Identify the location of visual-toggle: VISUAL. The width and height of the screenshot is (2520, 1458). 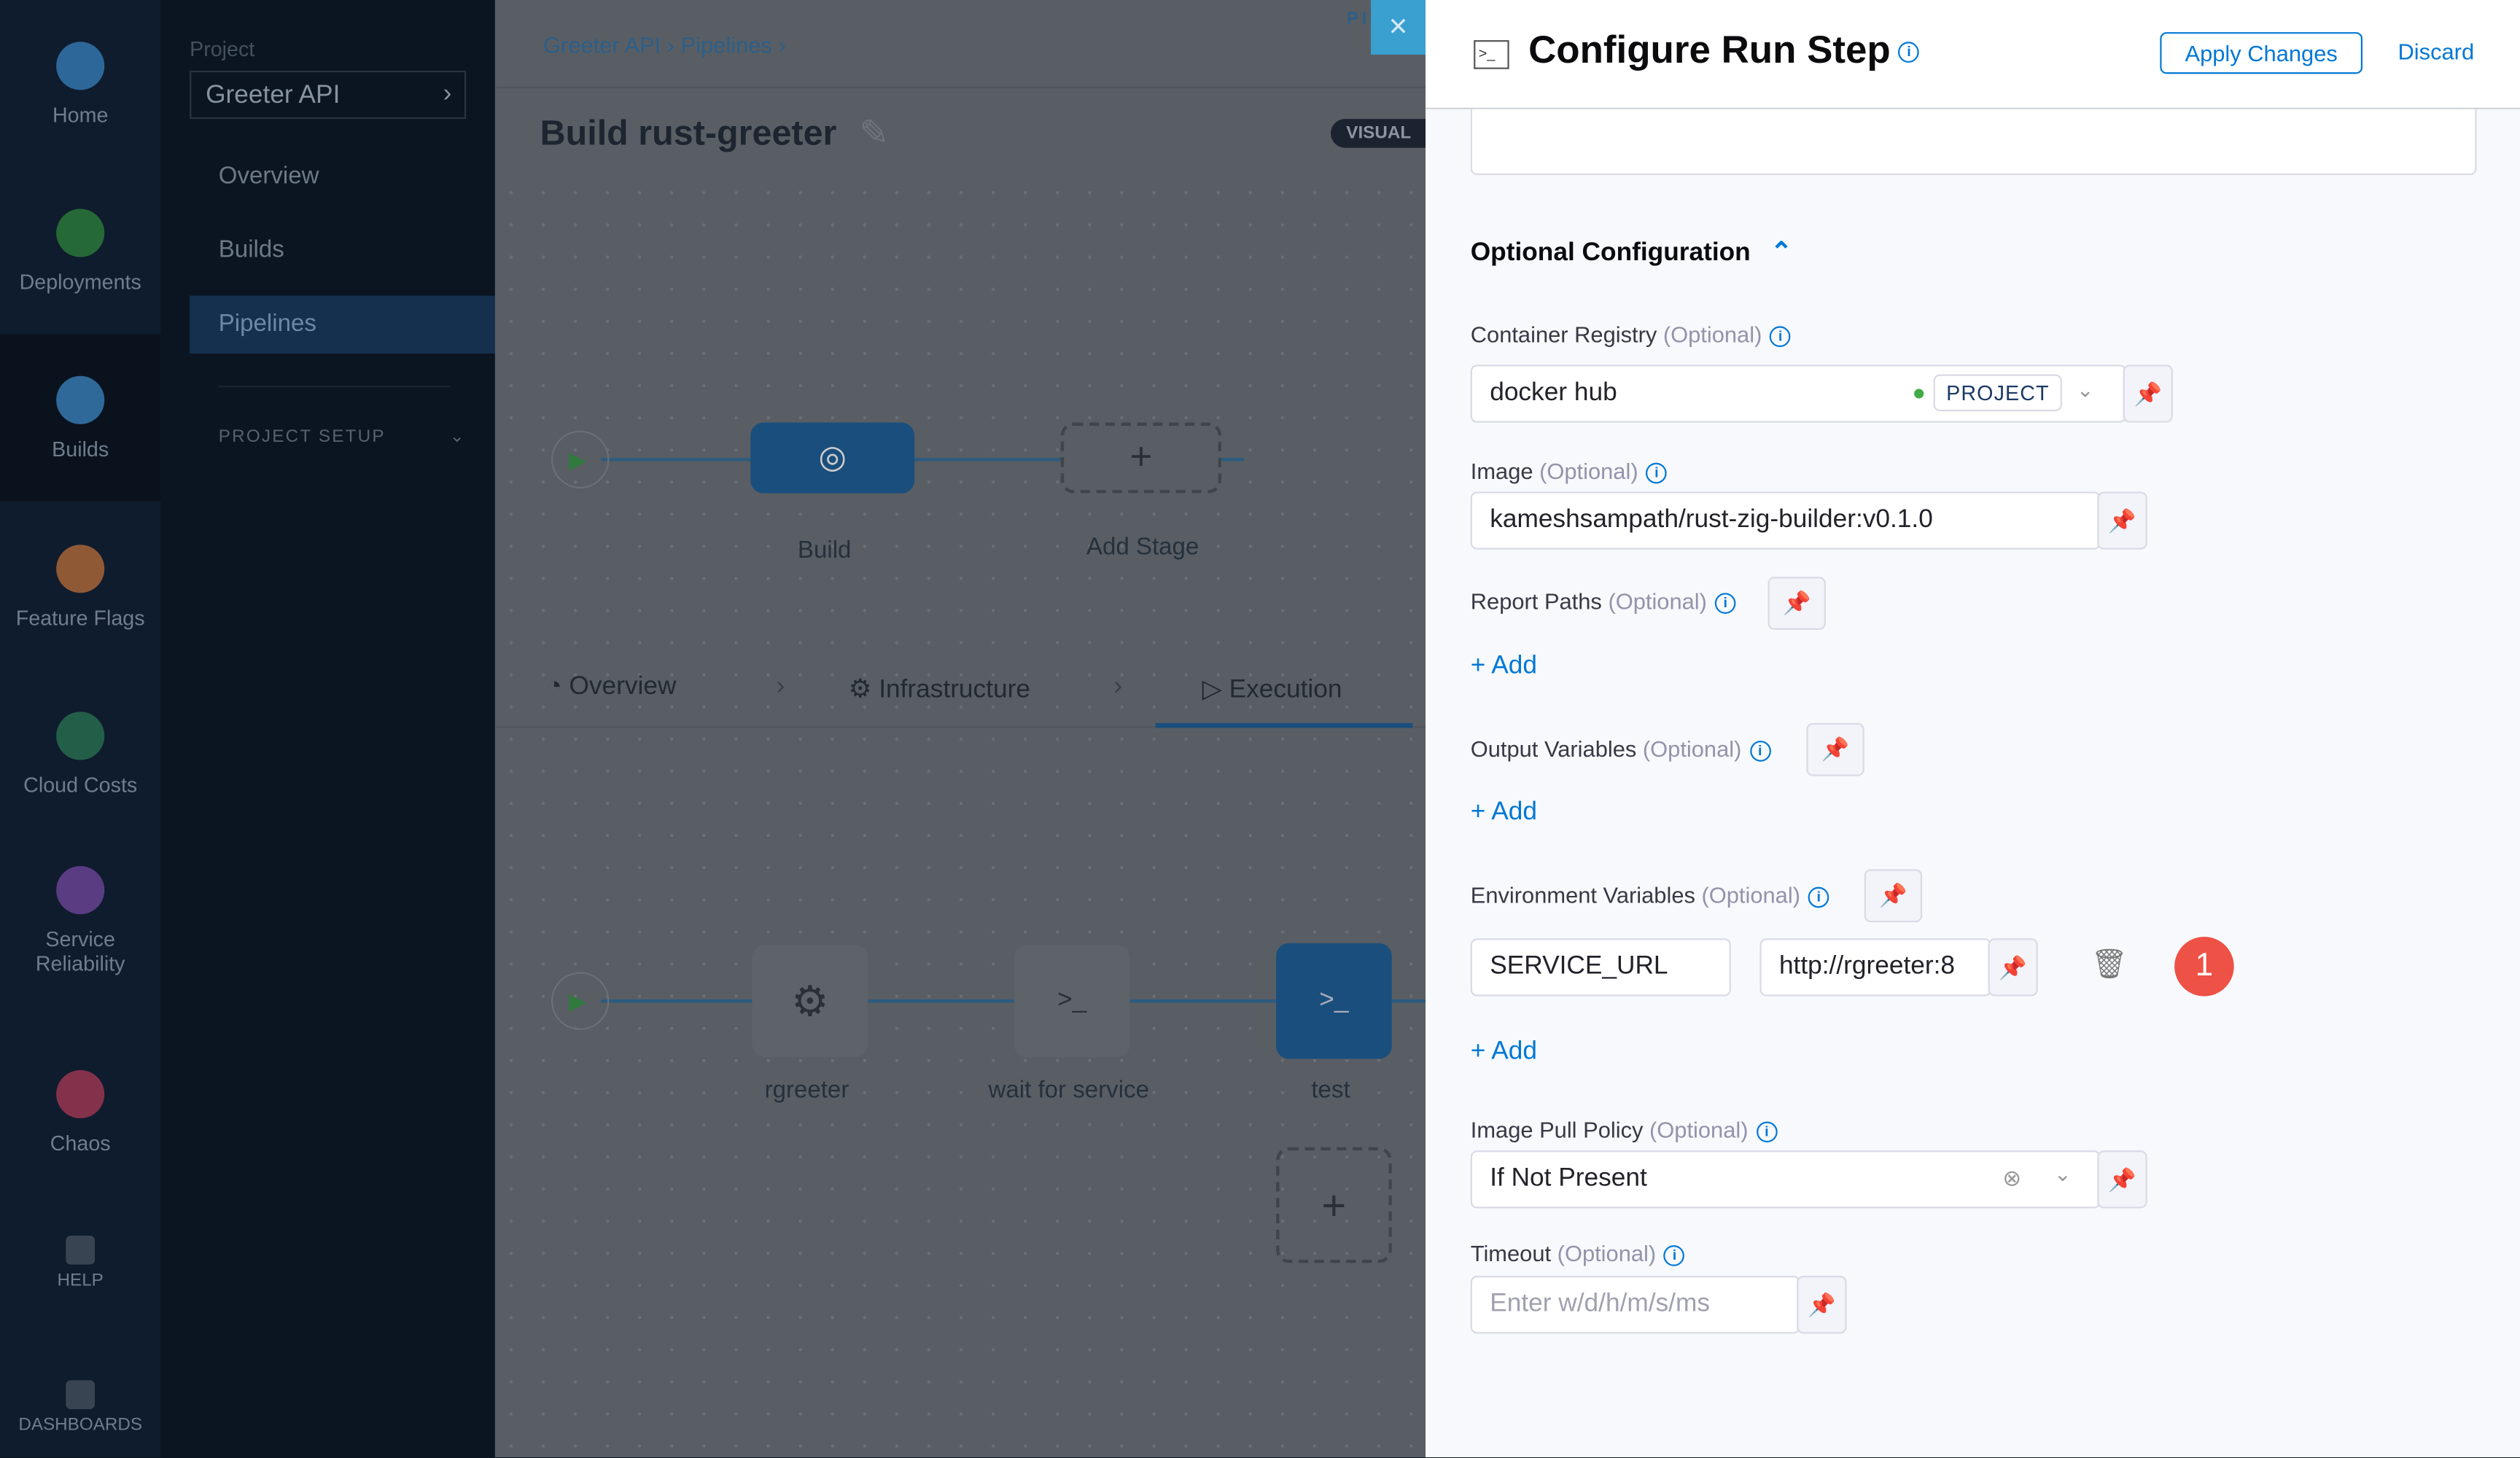
(1379, 133).